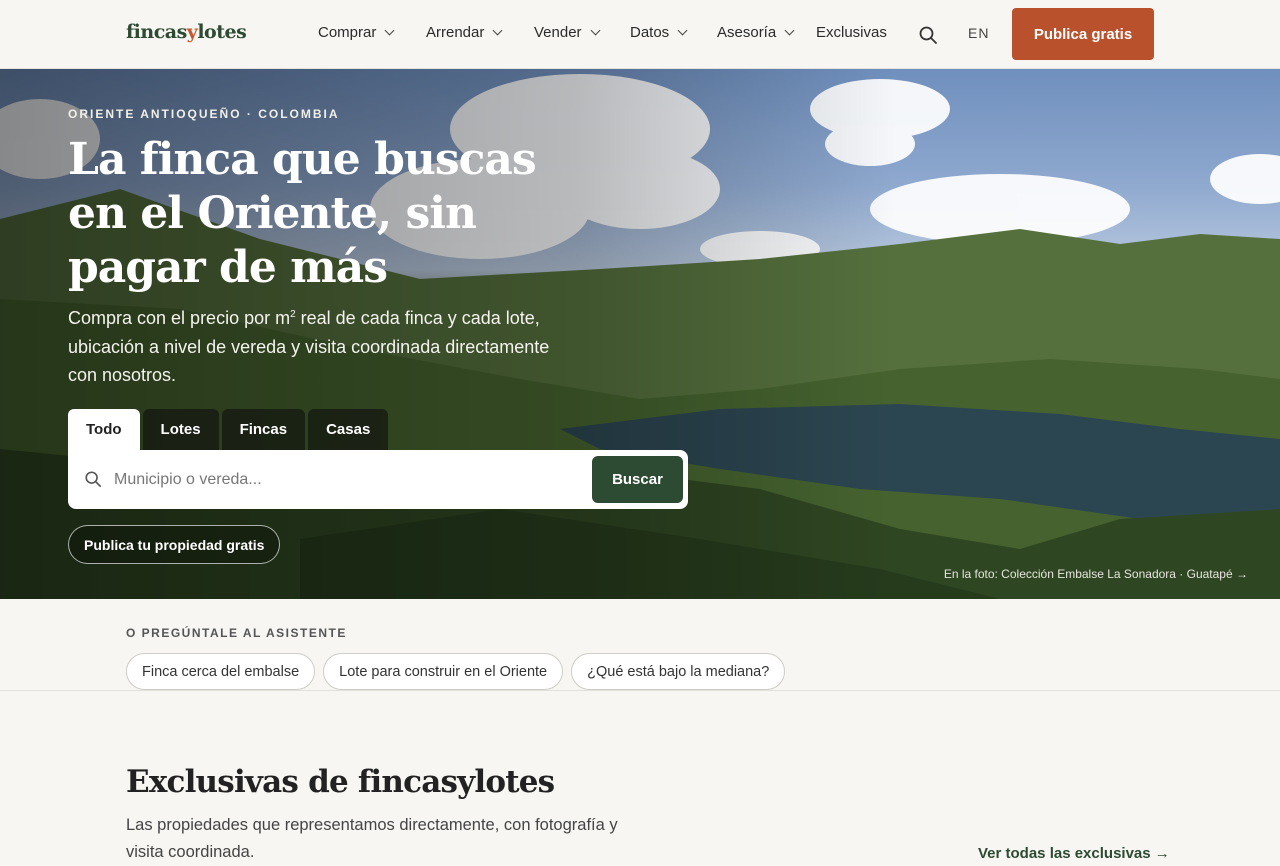  Describe the element at coordinates (174, 544) in the screenshot. I see `publish-property-button: Publica tu propiedad gratis` at that location.